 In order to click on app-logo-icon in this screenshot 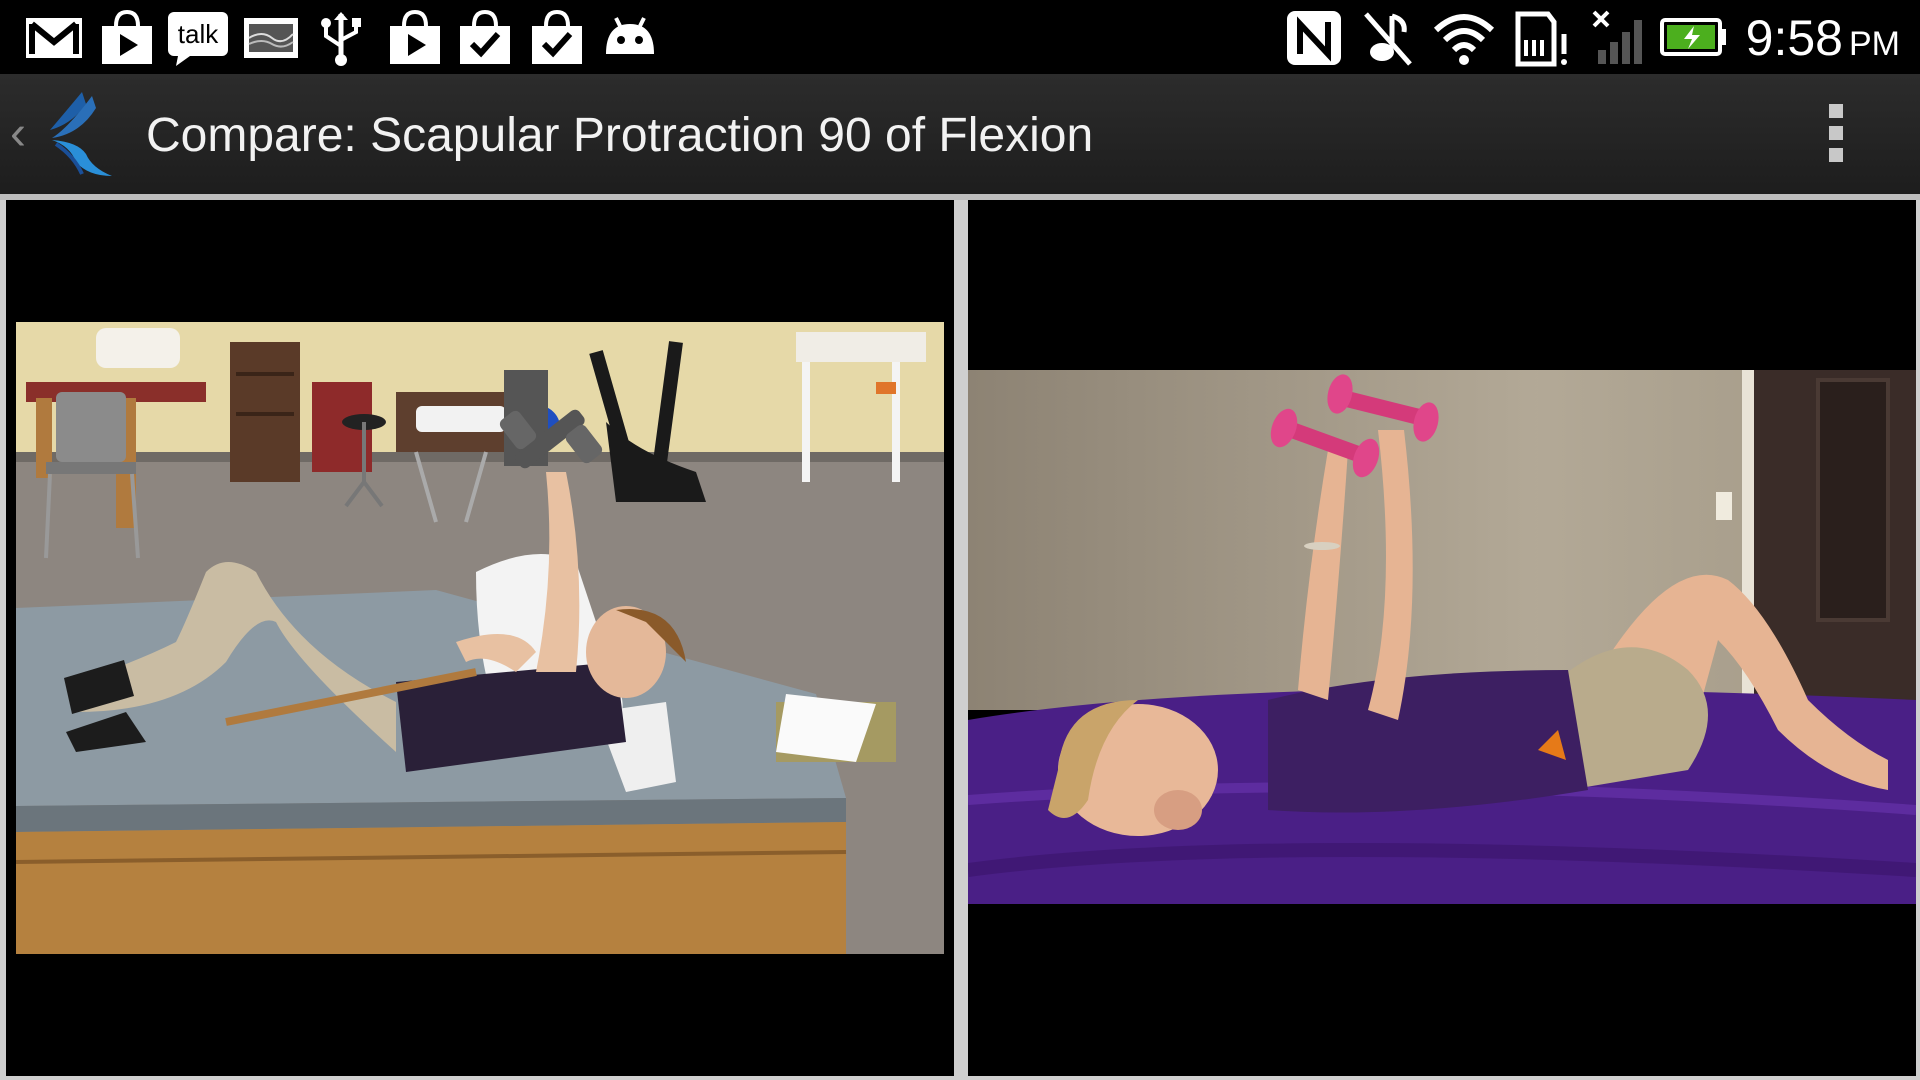, I will do `click(80, 134)`.